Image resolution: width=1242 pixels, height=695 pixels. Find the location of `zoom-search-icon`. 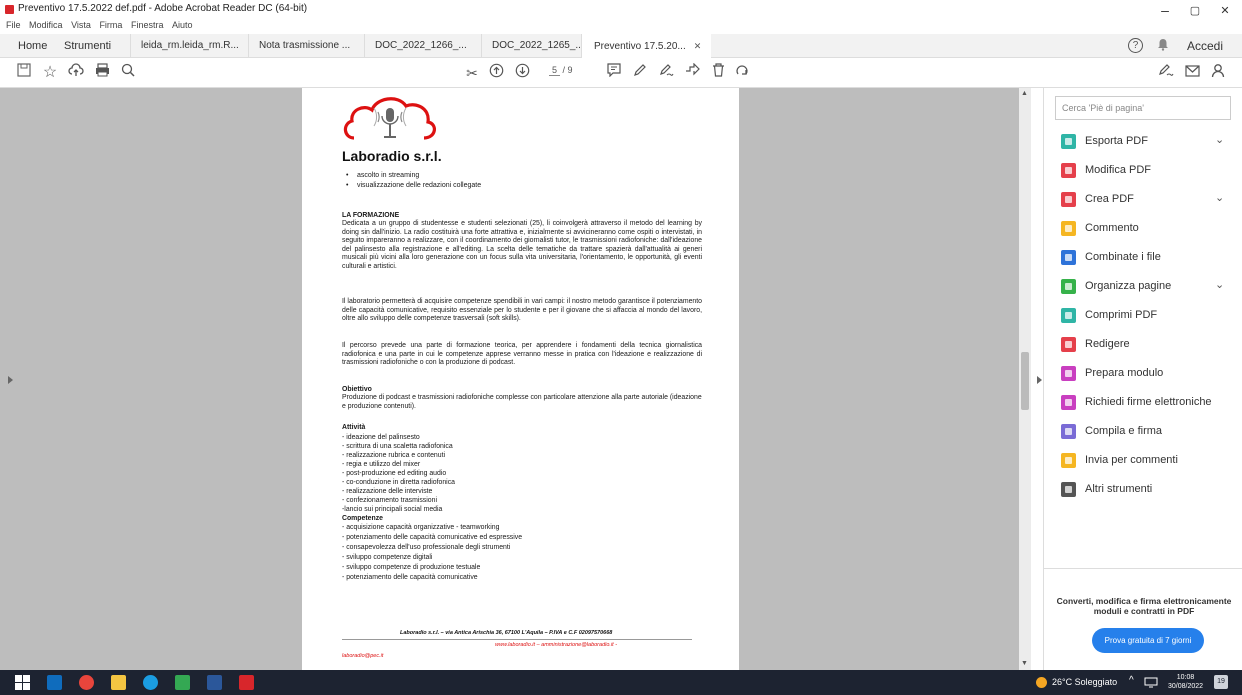

zoom-search-icon is located at coordinates (128, 73).